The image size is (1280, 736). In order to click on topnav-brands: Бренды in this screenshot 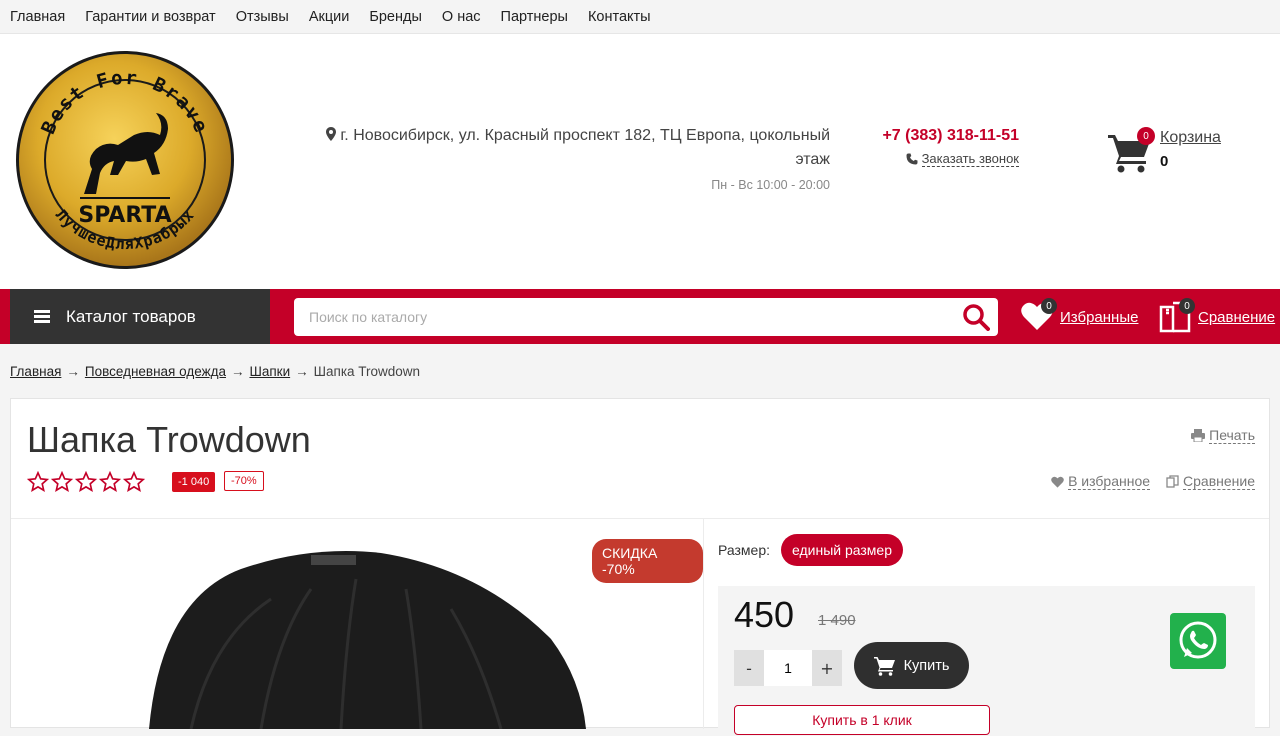, I will do `click(395, 17)`.